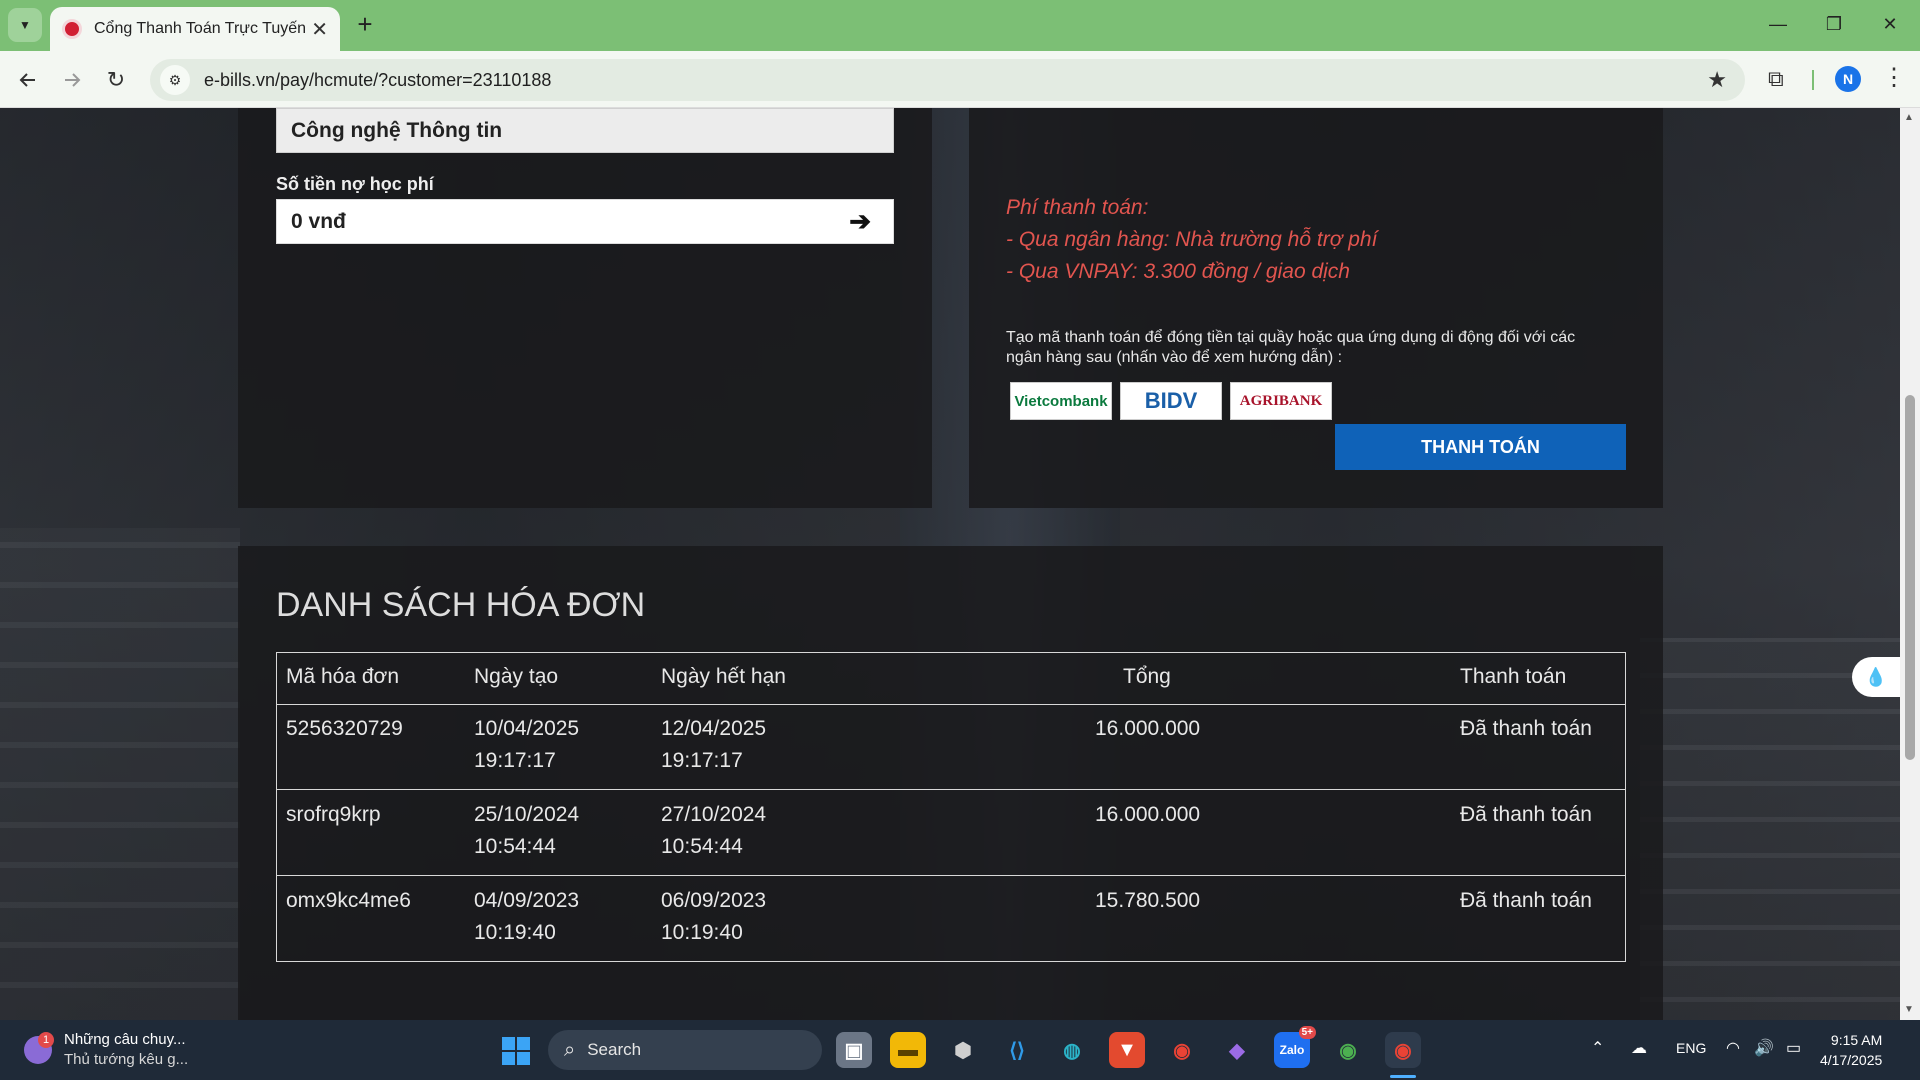 This screenshot has width=1920, height=1080. What do you see at coordinates (1776, 79) in the screenshot?
I see `extensions-icon: ⧉` at bounding box center [1776, 79].